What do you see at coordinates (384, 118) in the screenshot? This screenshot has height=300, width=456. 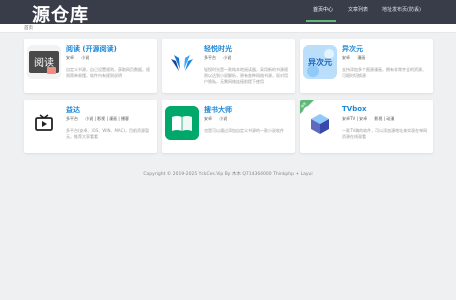 I see `tag-category: 影视 | 动漫` at bounding box center [384, 118].